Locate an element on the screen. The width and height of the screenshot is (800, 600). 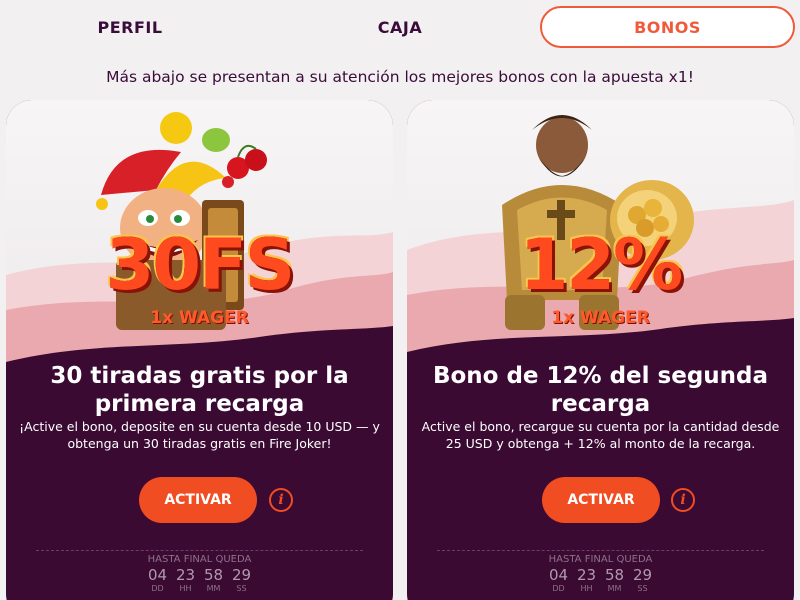
card-title: 30 tiradas gratis por la primera recarga is located at coordinates (199, 390).